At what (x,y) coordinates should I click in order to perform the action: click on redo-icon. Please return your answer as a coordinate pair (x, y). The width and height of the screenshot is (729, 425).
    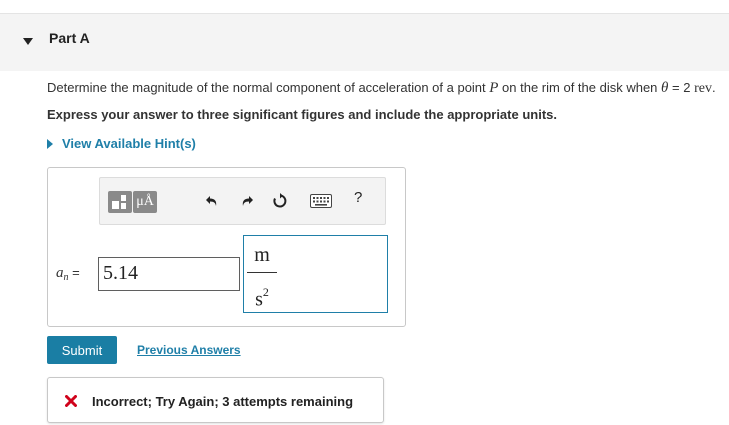
    Looking at the image, I should click on (247, 201).